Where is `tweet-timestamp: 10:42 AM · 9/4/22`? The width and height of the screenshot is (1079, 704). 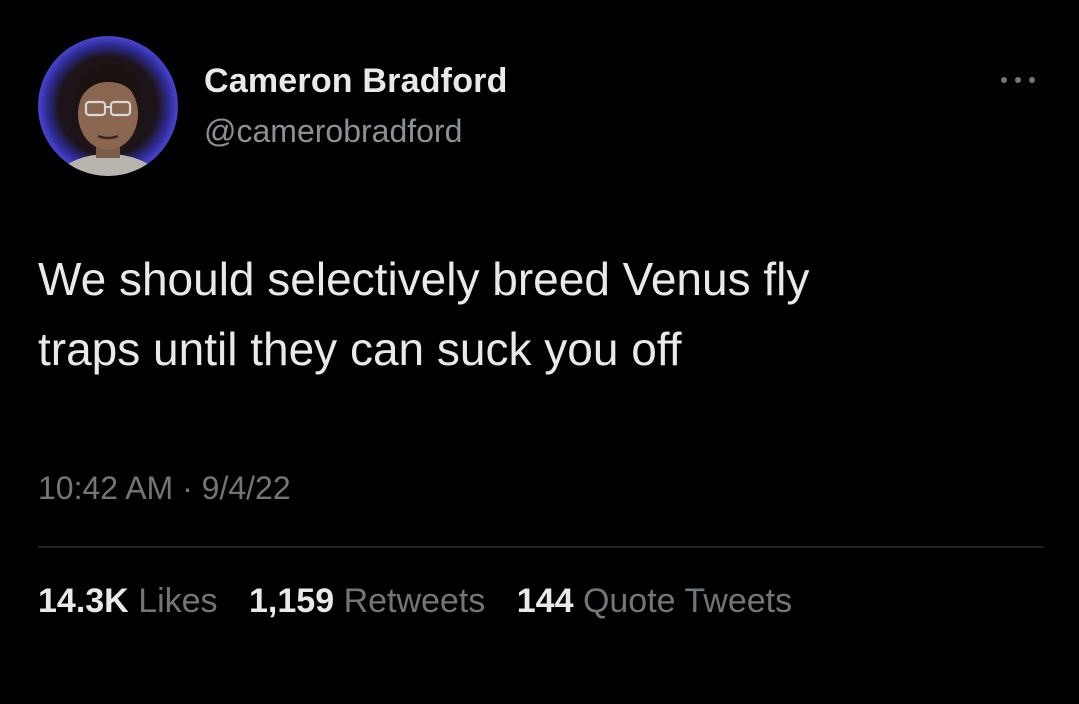
tweet-timestamp: 10:42 AM · 9/4/22 is located at coordinates (164, 488).